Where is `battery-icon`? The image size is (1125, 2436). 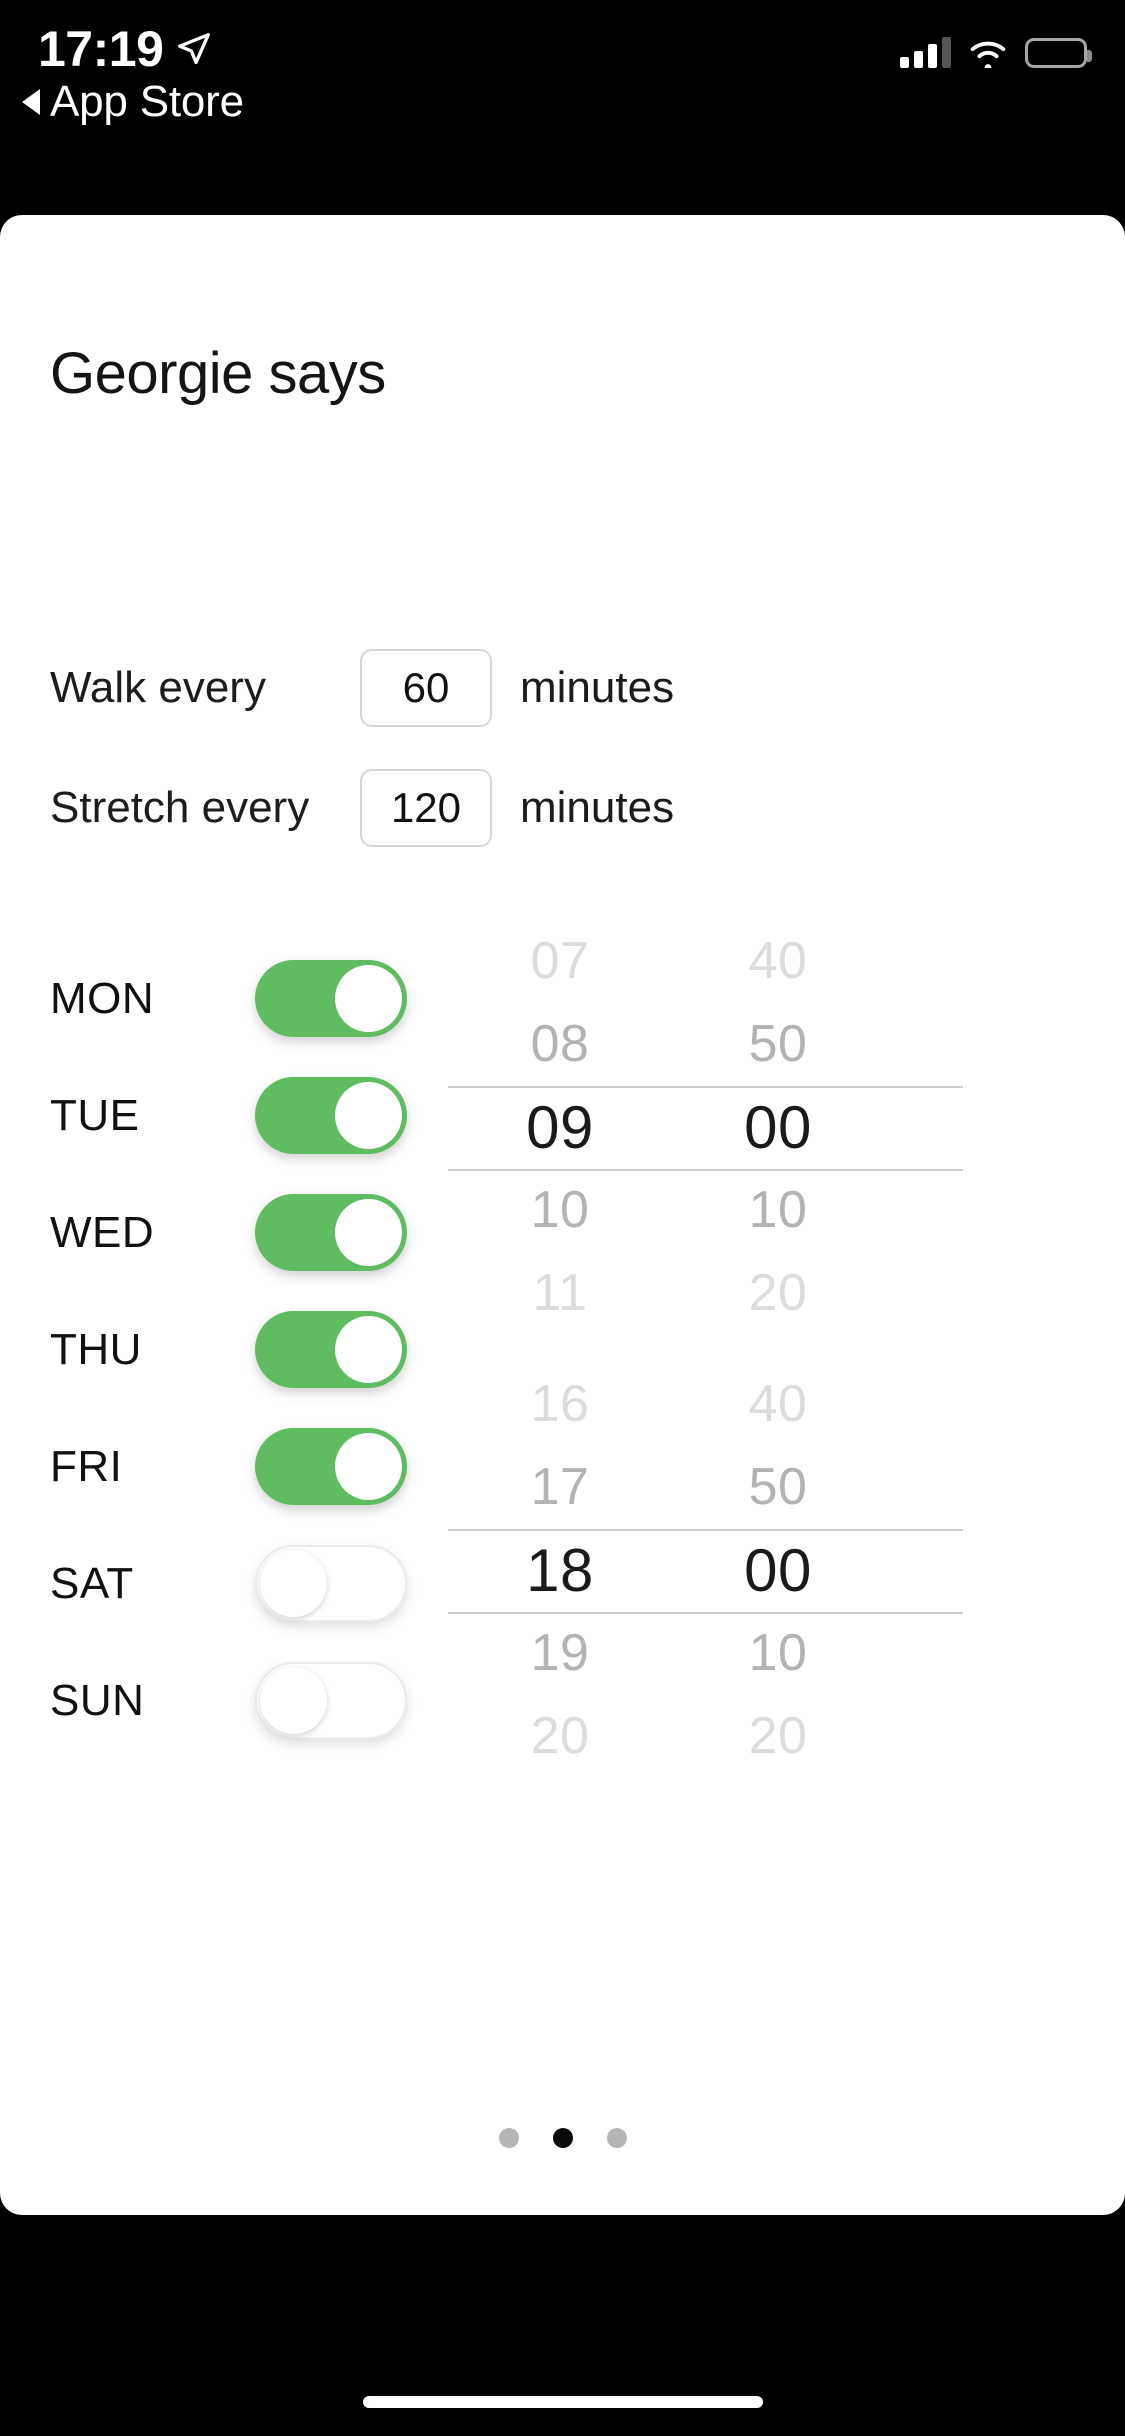
battery-icon is located at coordinates (1058, 53).